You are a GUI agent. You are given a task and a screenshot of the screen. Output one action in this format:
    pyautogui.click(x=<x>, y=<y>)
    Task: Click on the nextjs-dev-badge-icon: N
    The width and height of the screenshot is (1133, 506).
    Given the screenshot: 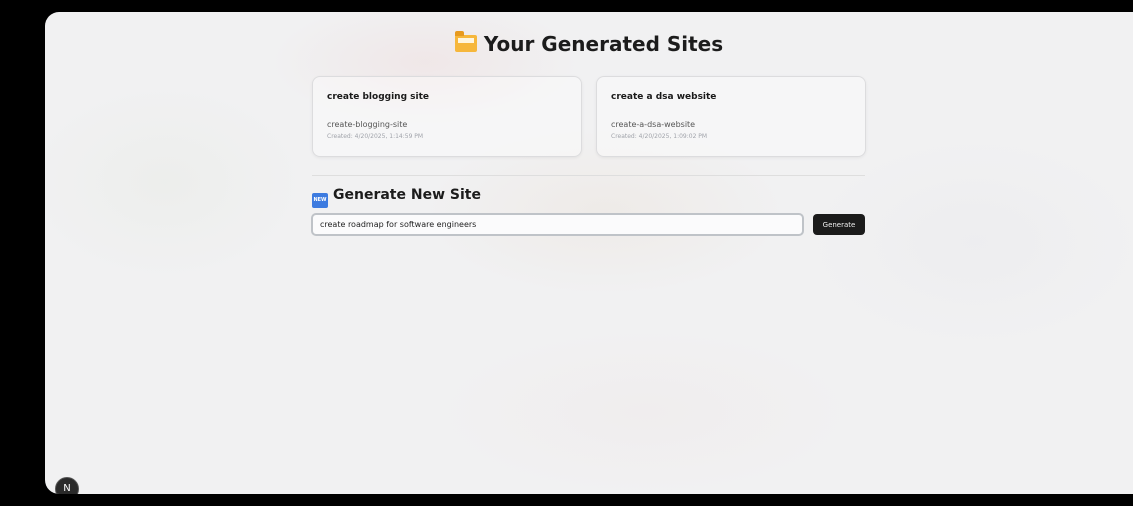 What is the action you would take?
    pyautogui.click(x=67, y=485)
    